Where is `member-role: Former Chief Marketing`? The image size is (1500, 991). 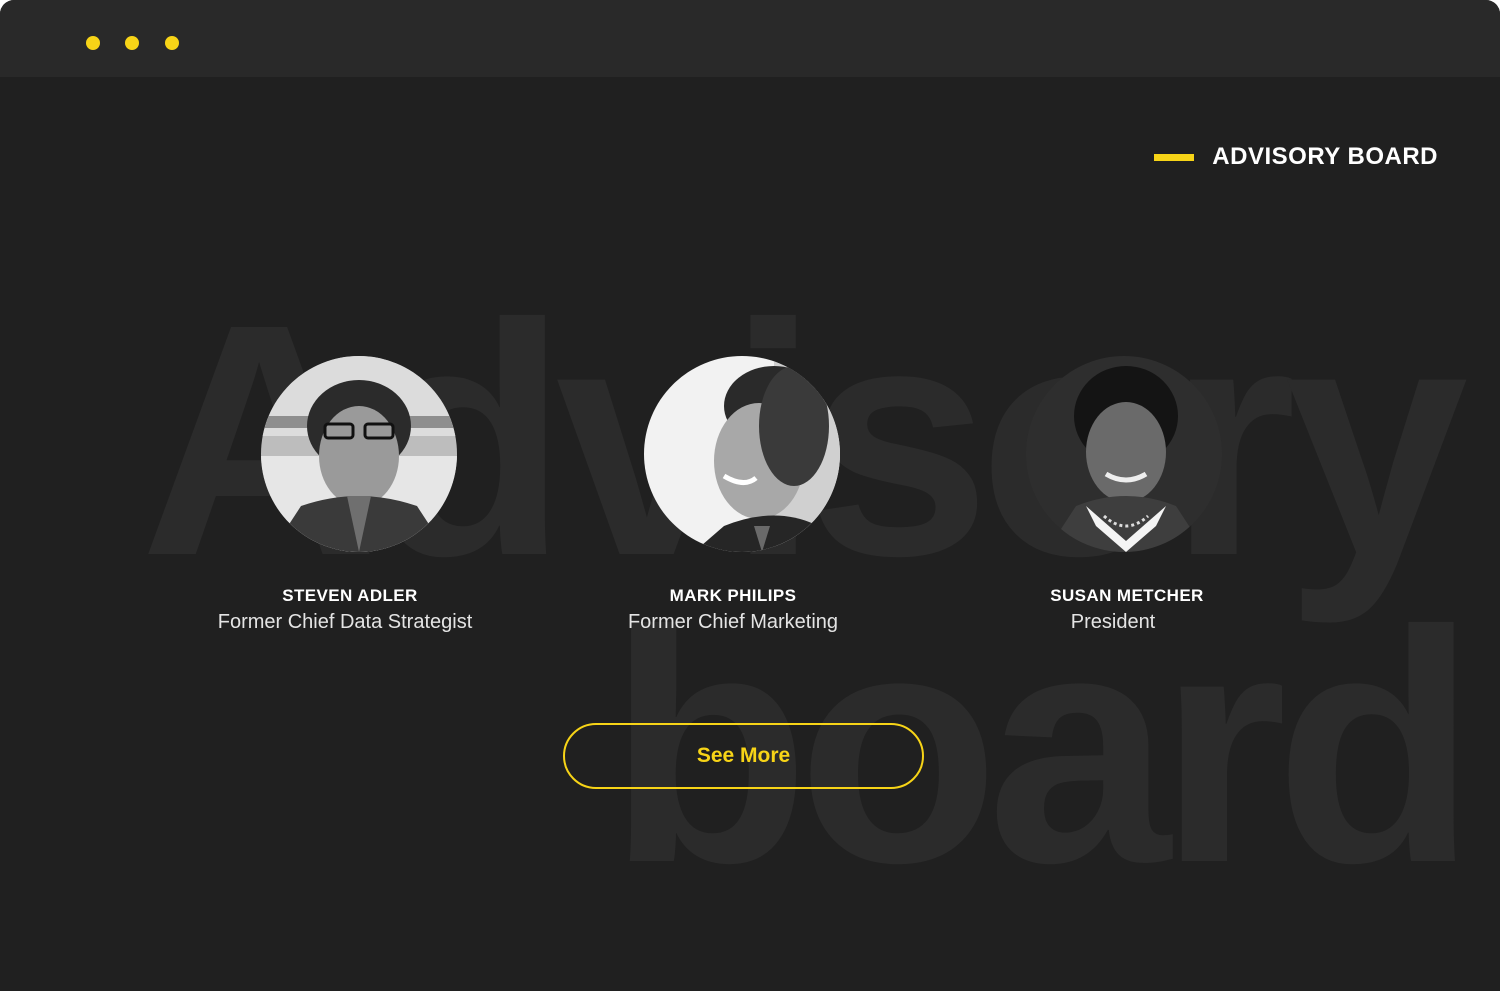
member-role: Former Chief Marketing is located at coordinates (733, 622).